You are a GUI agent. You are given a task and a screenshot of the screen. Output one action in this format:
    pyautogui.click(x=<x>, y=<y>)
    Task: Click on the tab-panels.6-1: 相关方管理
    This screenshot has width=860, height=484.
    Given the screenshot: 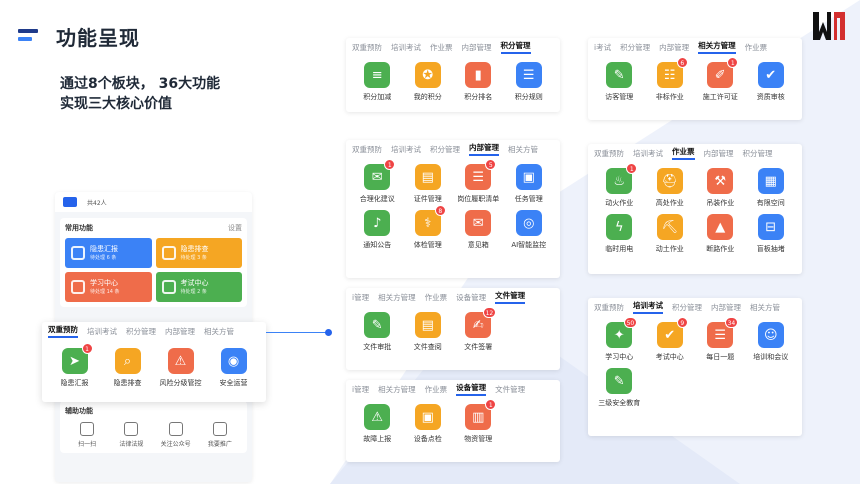 What is the action you would take?
    pyautogui.click(x=397, y=389)
    